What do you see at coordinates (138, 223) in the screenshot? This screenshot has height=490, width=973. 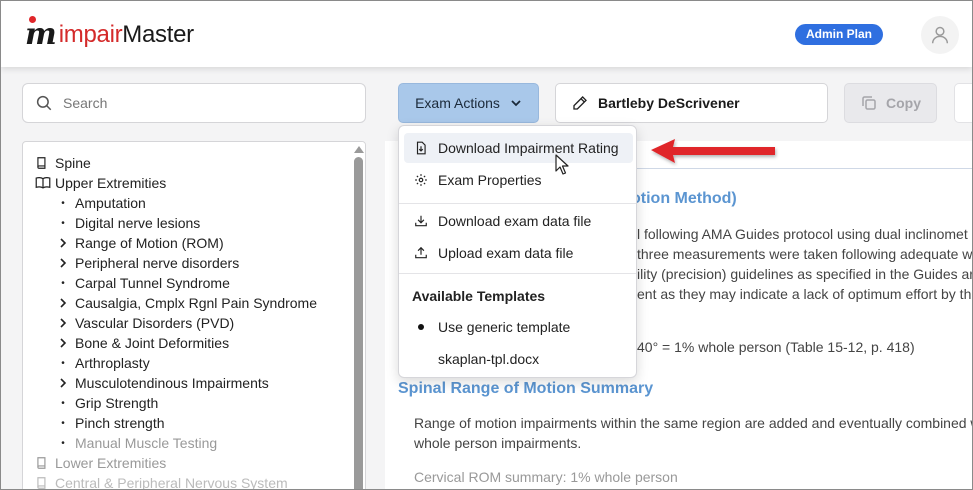 I see `tree-item-label: Digital nerve lesions` at bounding box center [138, 223].